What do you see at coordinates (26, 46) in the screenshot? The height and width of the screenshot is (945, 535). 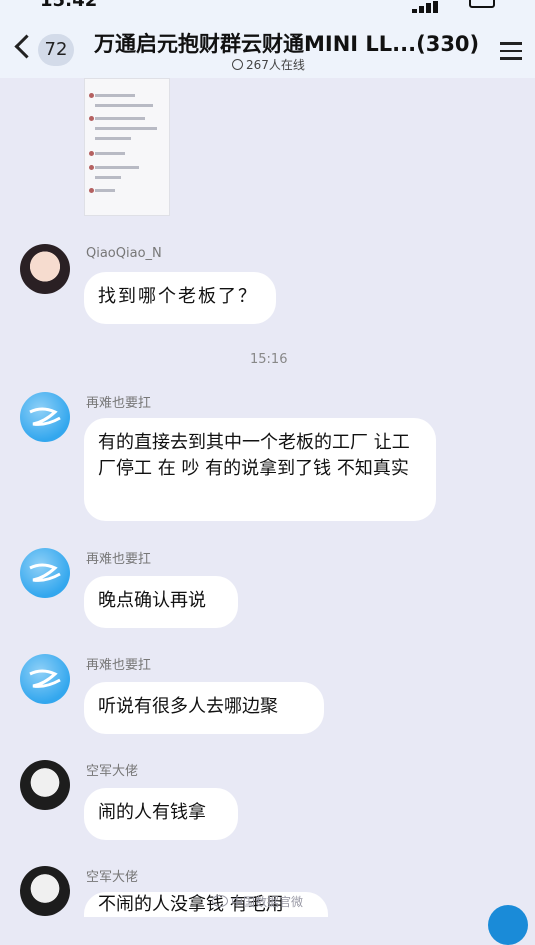 I see `chevron-left-icon` at bounding box center [26, 46].